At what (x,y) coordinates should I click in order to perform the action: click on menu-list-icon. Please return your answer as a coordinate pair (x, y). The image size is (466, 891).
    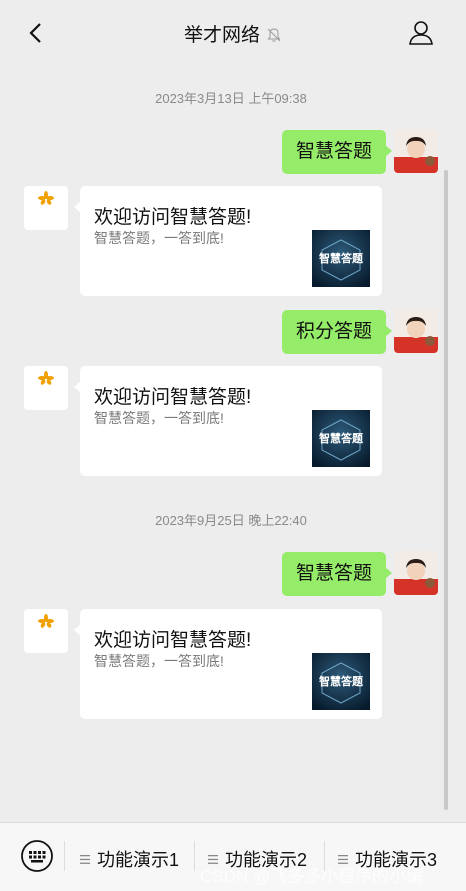
    Looking at the image, I should click on (85, 859).